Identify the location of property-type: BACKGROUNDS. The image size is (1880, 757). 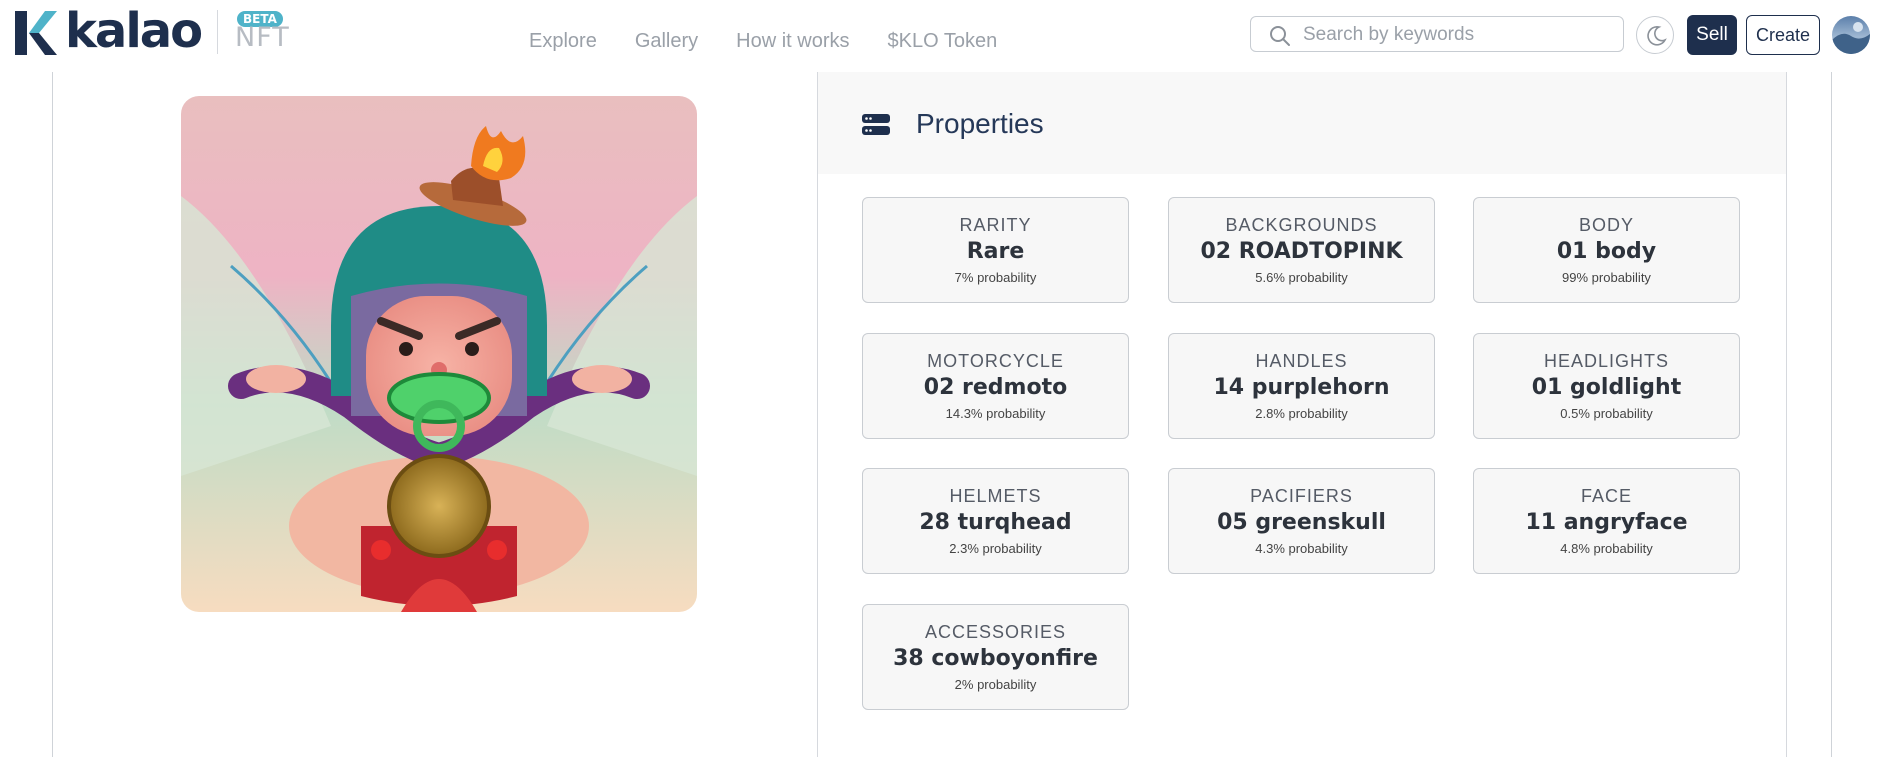
(1301, 225).